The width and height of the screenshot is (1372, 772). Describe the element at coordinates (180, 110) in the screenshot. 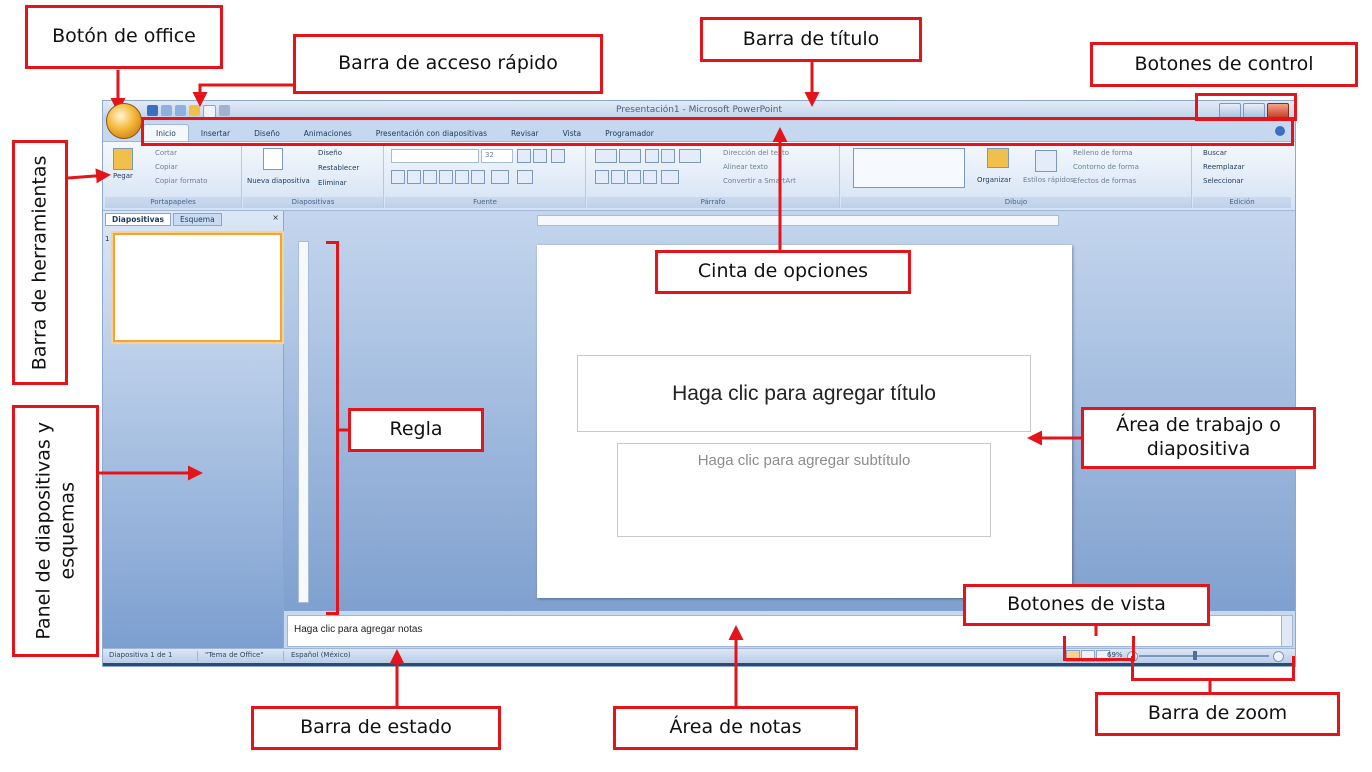

I see `redo-icon` at that location.